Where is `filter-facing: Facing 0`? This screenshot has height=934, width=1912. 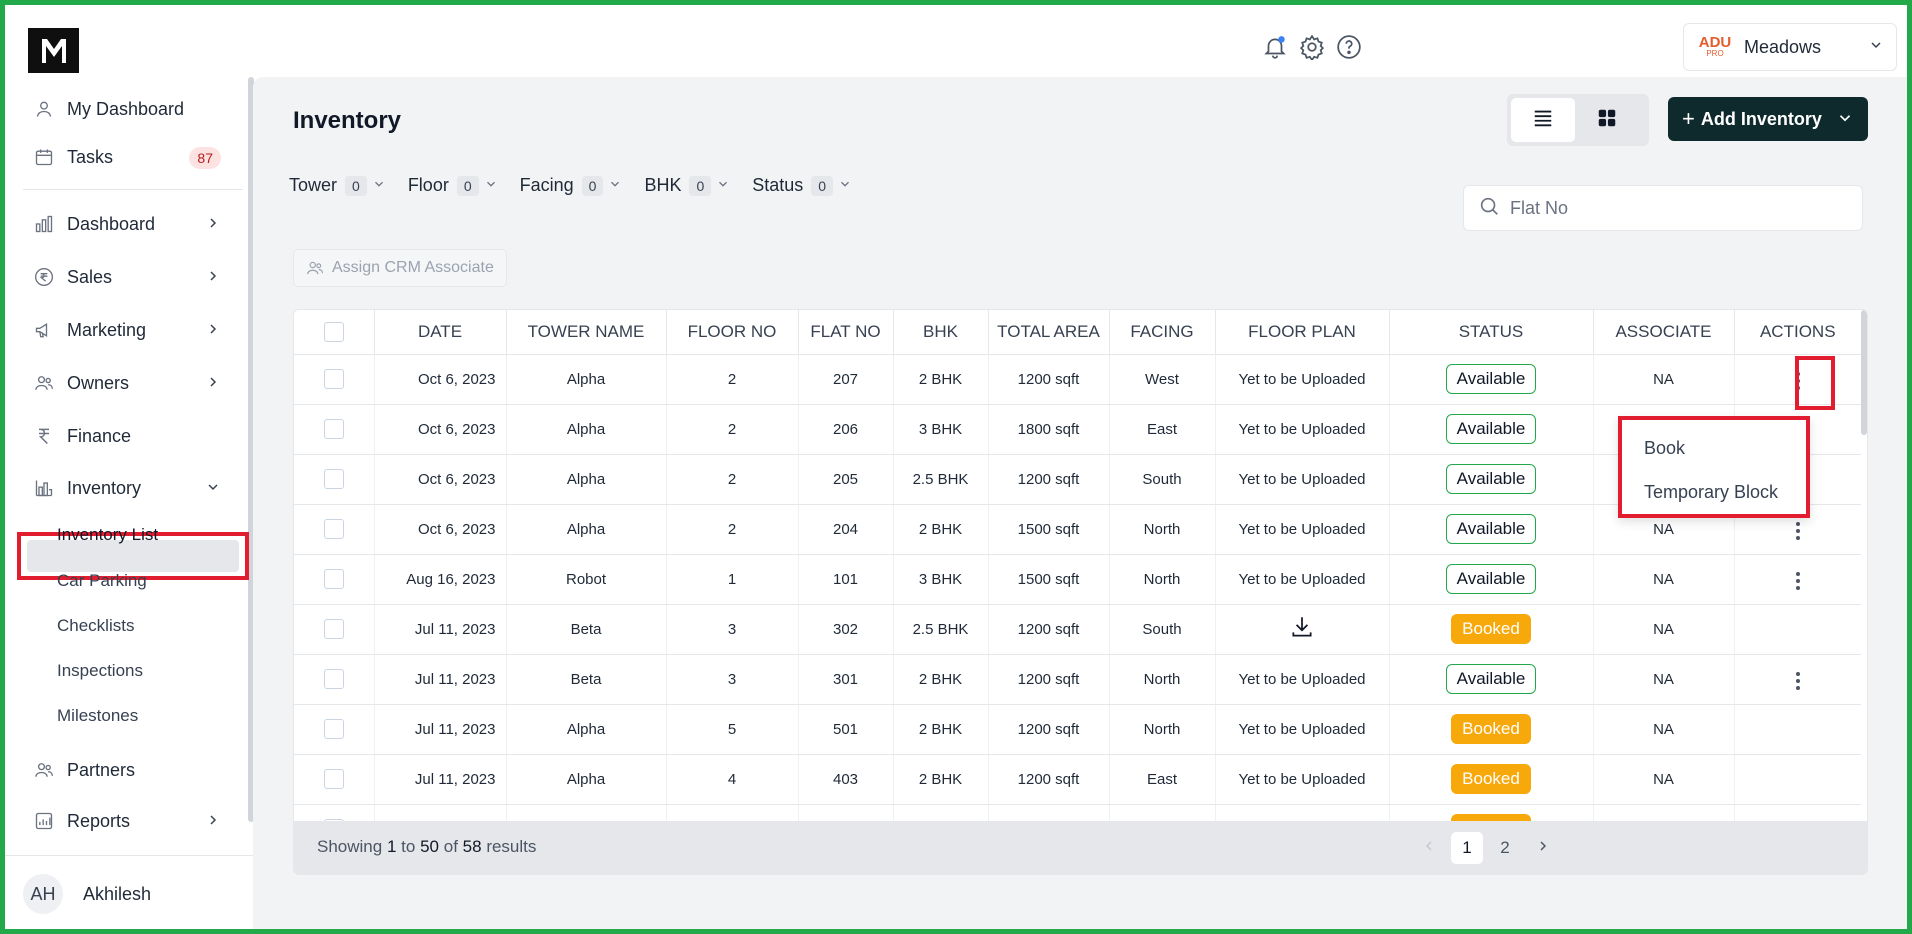 filter-facing: Facing 0 is located at coordinates (571, 185).